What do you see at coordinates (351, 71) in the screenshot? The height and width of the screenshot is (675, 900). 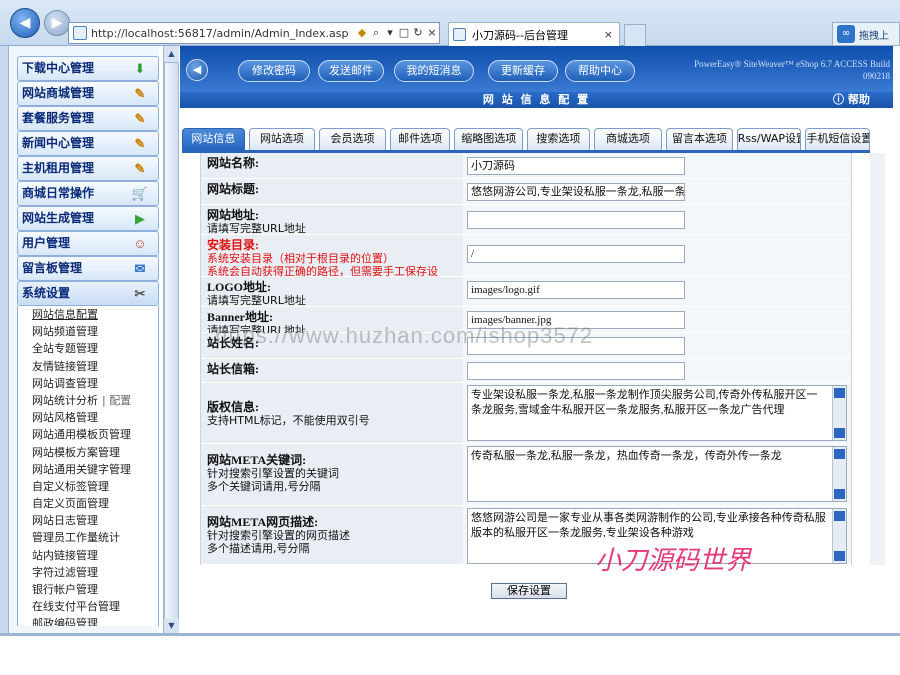 I see `toolbar-button-2: 发送邮件` at bounding box center [351, 71].